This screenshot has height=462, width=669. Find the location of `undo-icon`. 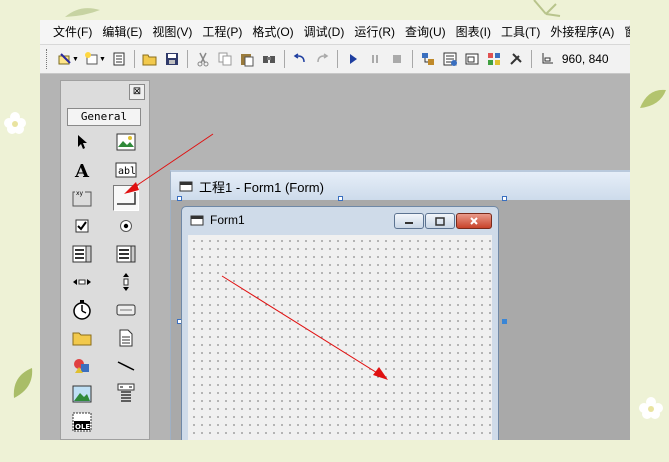

undo-icon is located at coordinates (300, 59).